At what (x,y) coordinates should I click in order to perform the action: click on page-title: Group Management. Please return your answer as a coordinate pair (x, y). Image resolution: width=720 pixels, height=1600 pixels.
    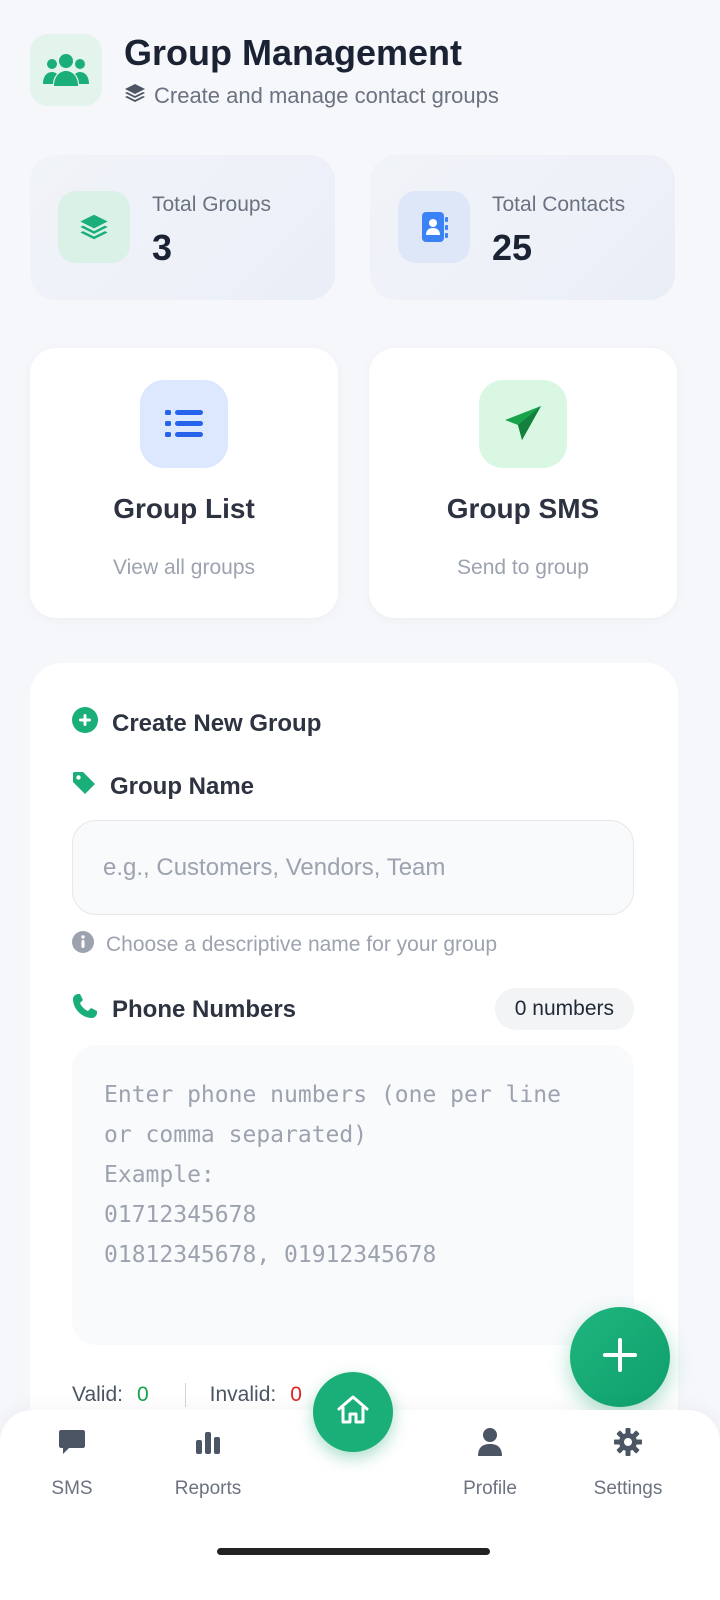
    Looking at the image, I should click on (293, 52).